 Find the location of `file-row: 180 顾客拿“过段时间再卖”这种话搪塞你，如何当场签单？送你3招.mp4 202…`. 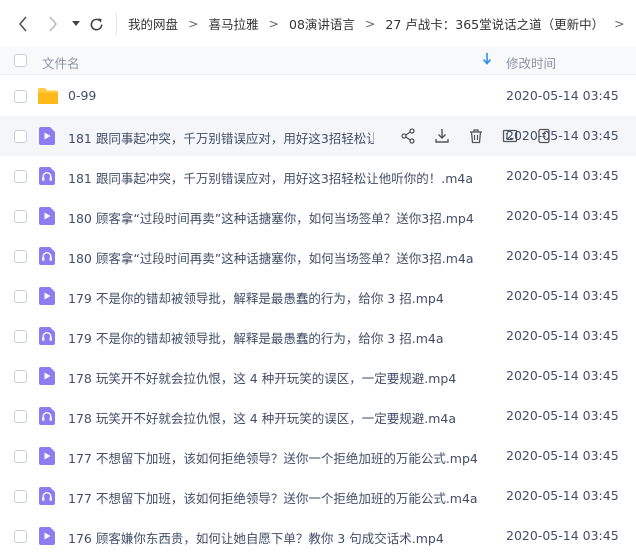

file-row: 180 顾客拿“过段时间再卖”这种话搪塞你，如何当场签单？送你3招.mp4 202… is located at coordinates (318, 216).